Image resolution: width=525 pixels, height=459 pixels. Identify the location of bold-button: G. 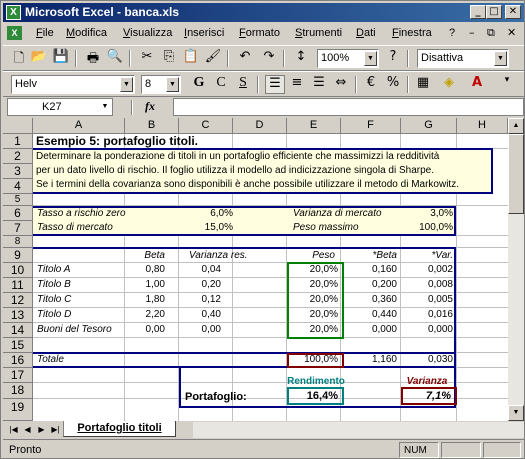
(199, 84).